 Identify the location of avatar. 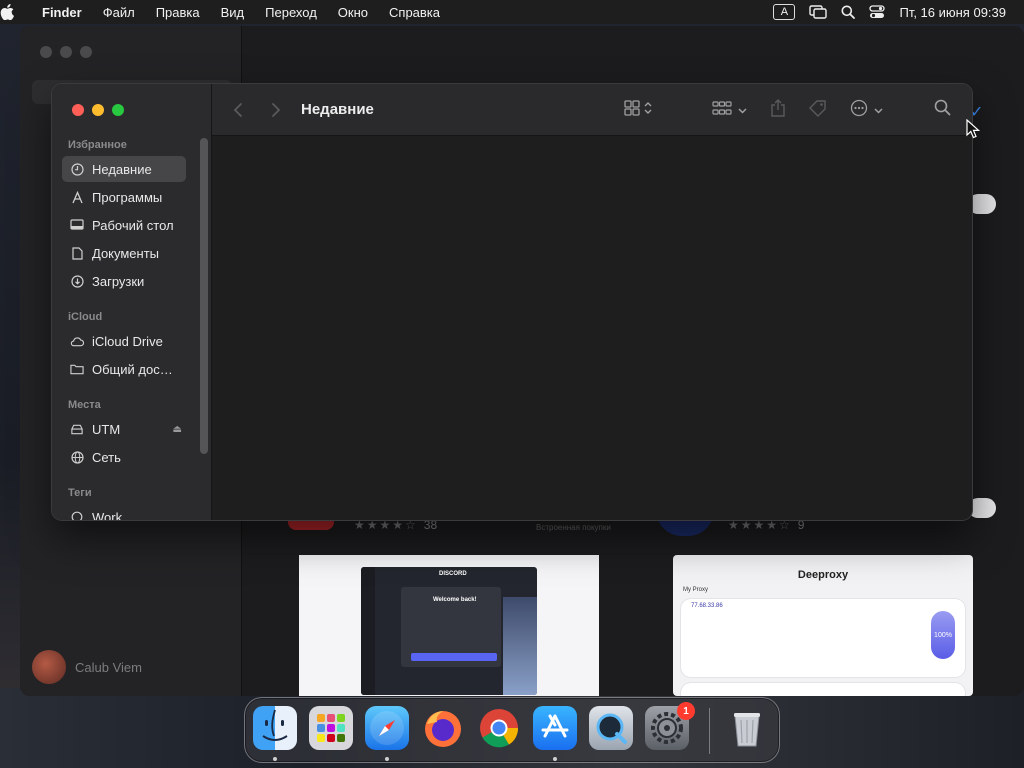
(49, 667).